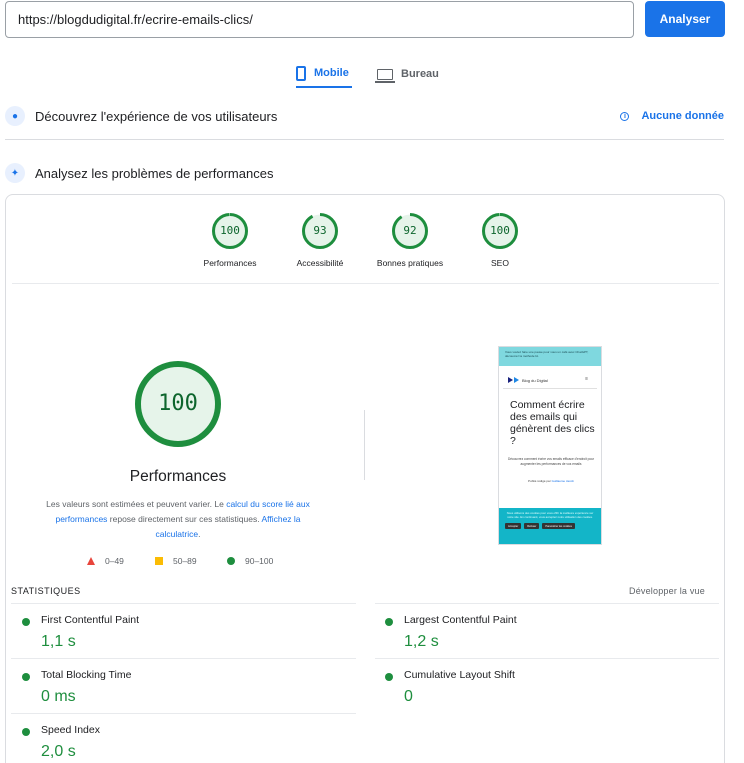 The width and height of the screenshot is (744, 763). I want to click on legend-fail: 0–49, so click(105, 561).